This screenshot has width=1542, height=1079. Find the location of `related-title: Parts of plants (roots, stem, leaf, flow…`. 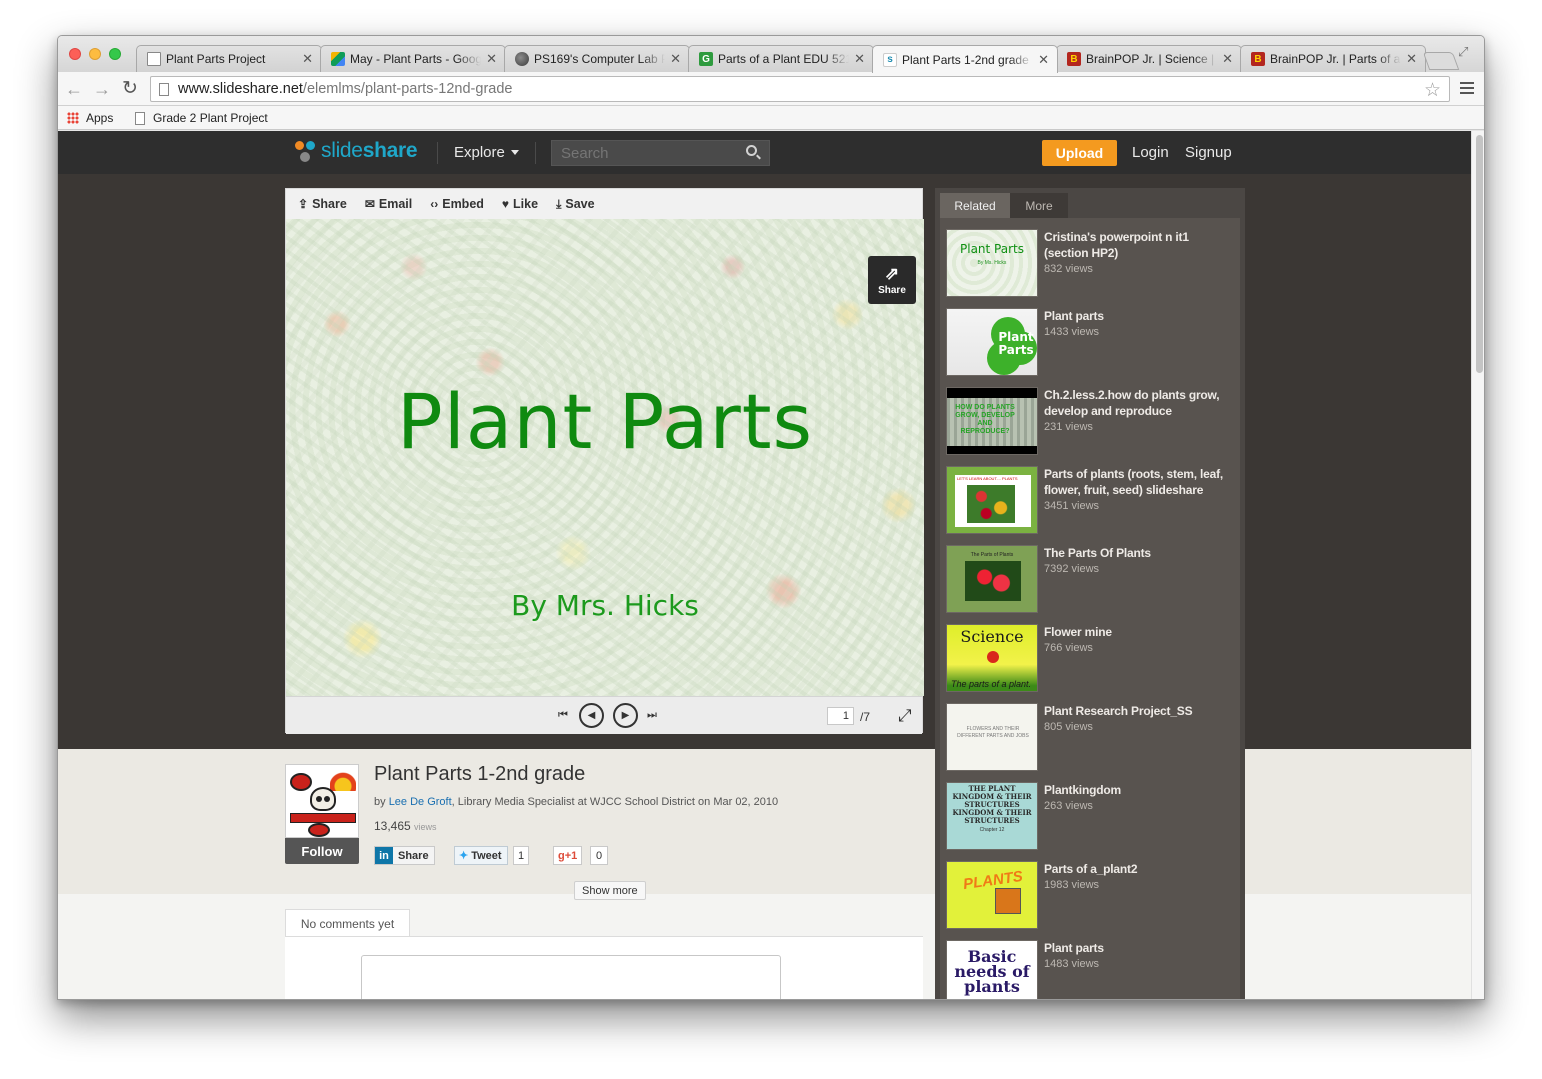

related-title: Parts of plants (roots, stem, leaf, flow… is located at coordinates (1139, 482).